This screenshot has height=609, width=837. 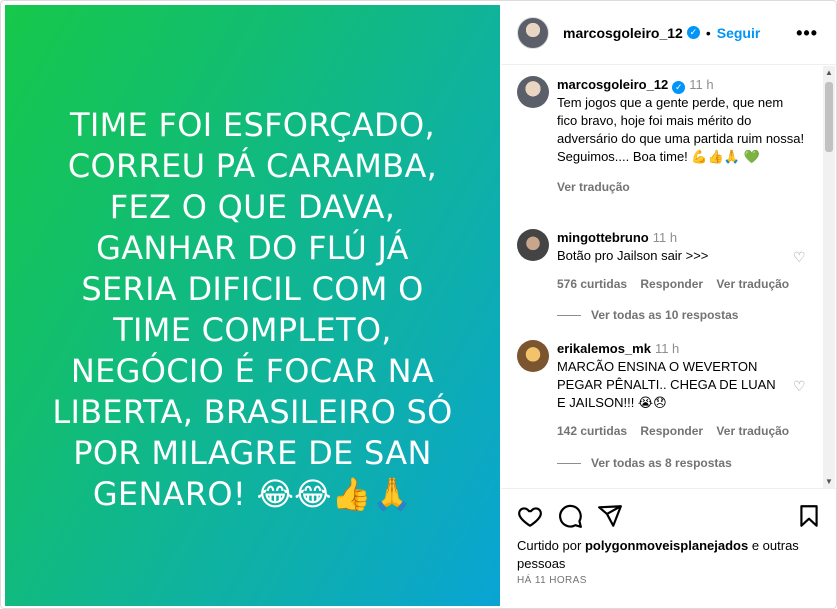 What do you see at coordinates (570, 516) in the screenshot?
I see `comment-bubble-icon` at bounding box center [570, 516].